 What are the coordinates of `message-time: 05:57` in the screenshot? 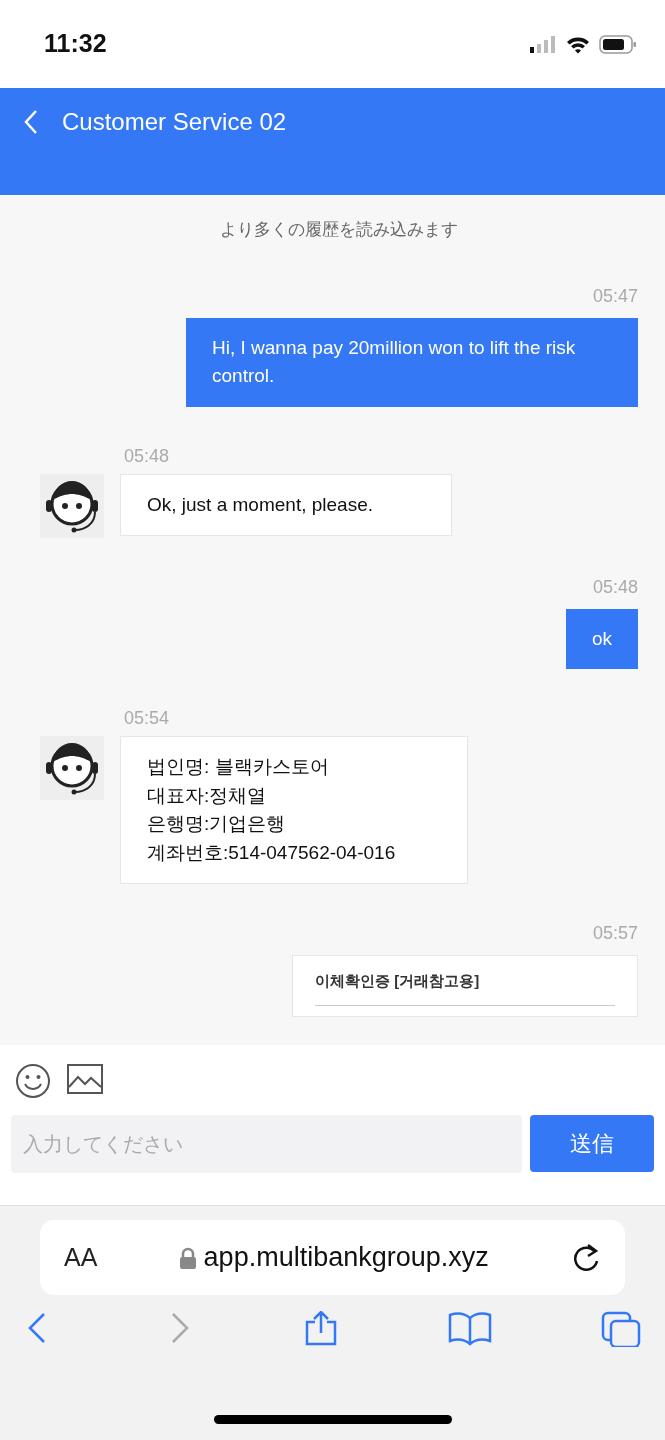 It's located at (615, 933).